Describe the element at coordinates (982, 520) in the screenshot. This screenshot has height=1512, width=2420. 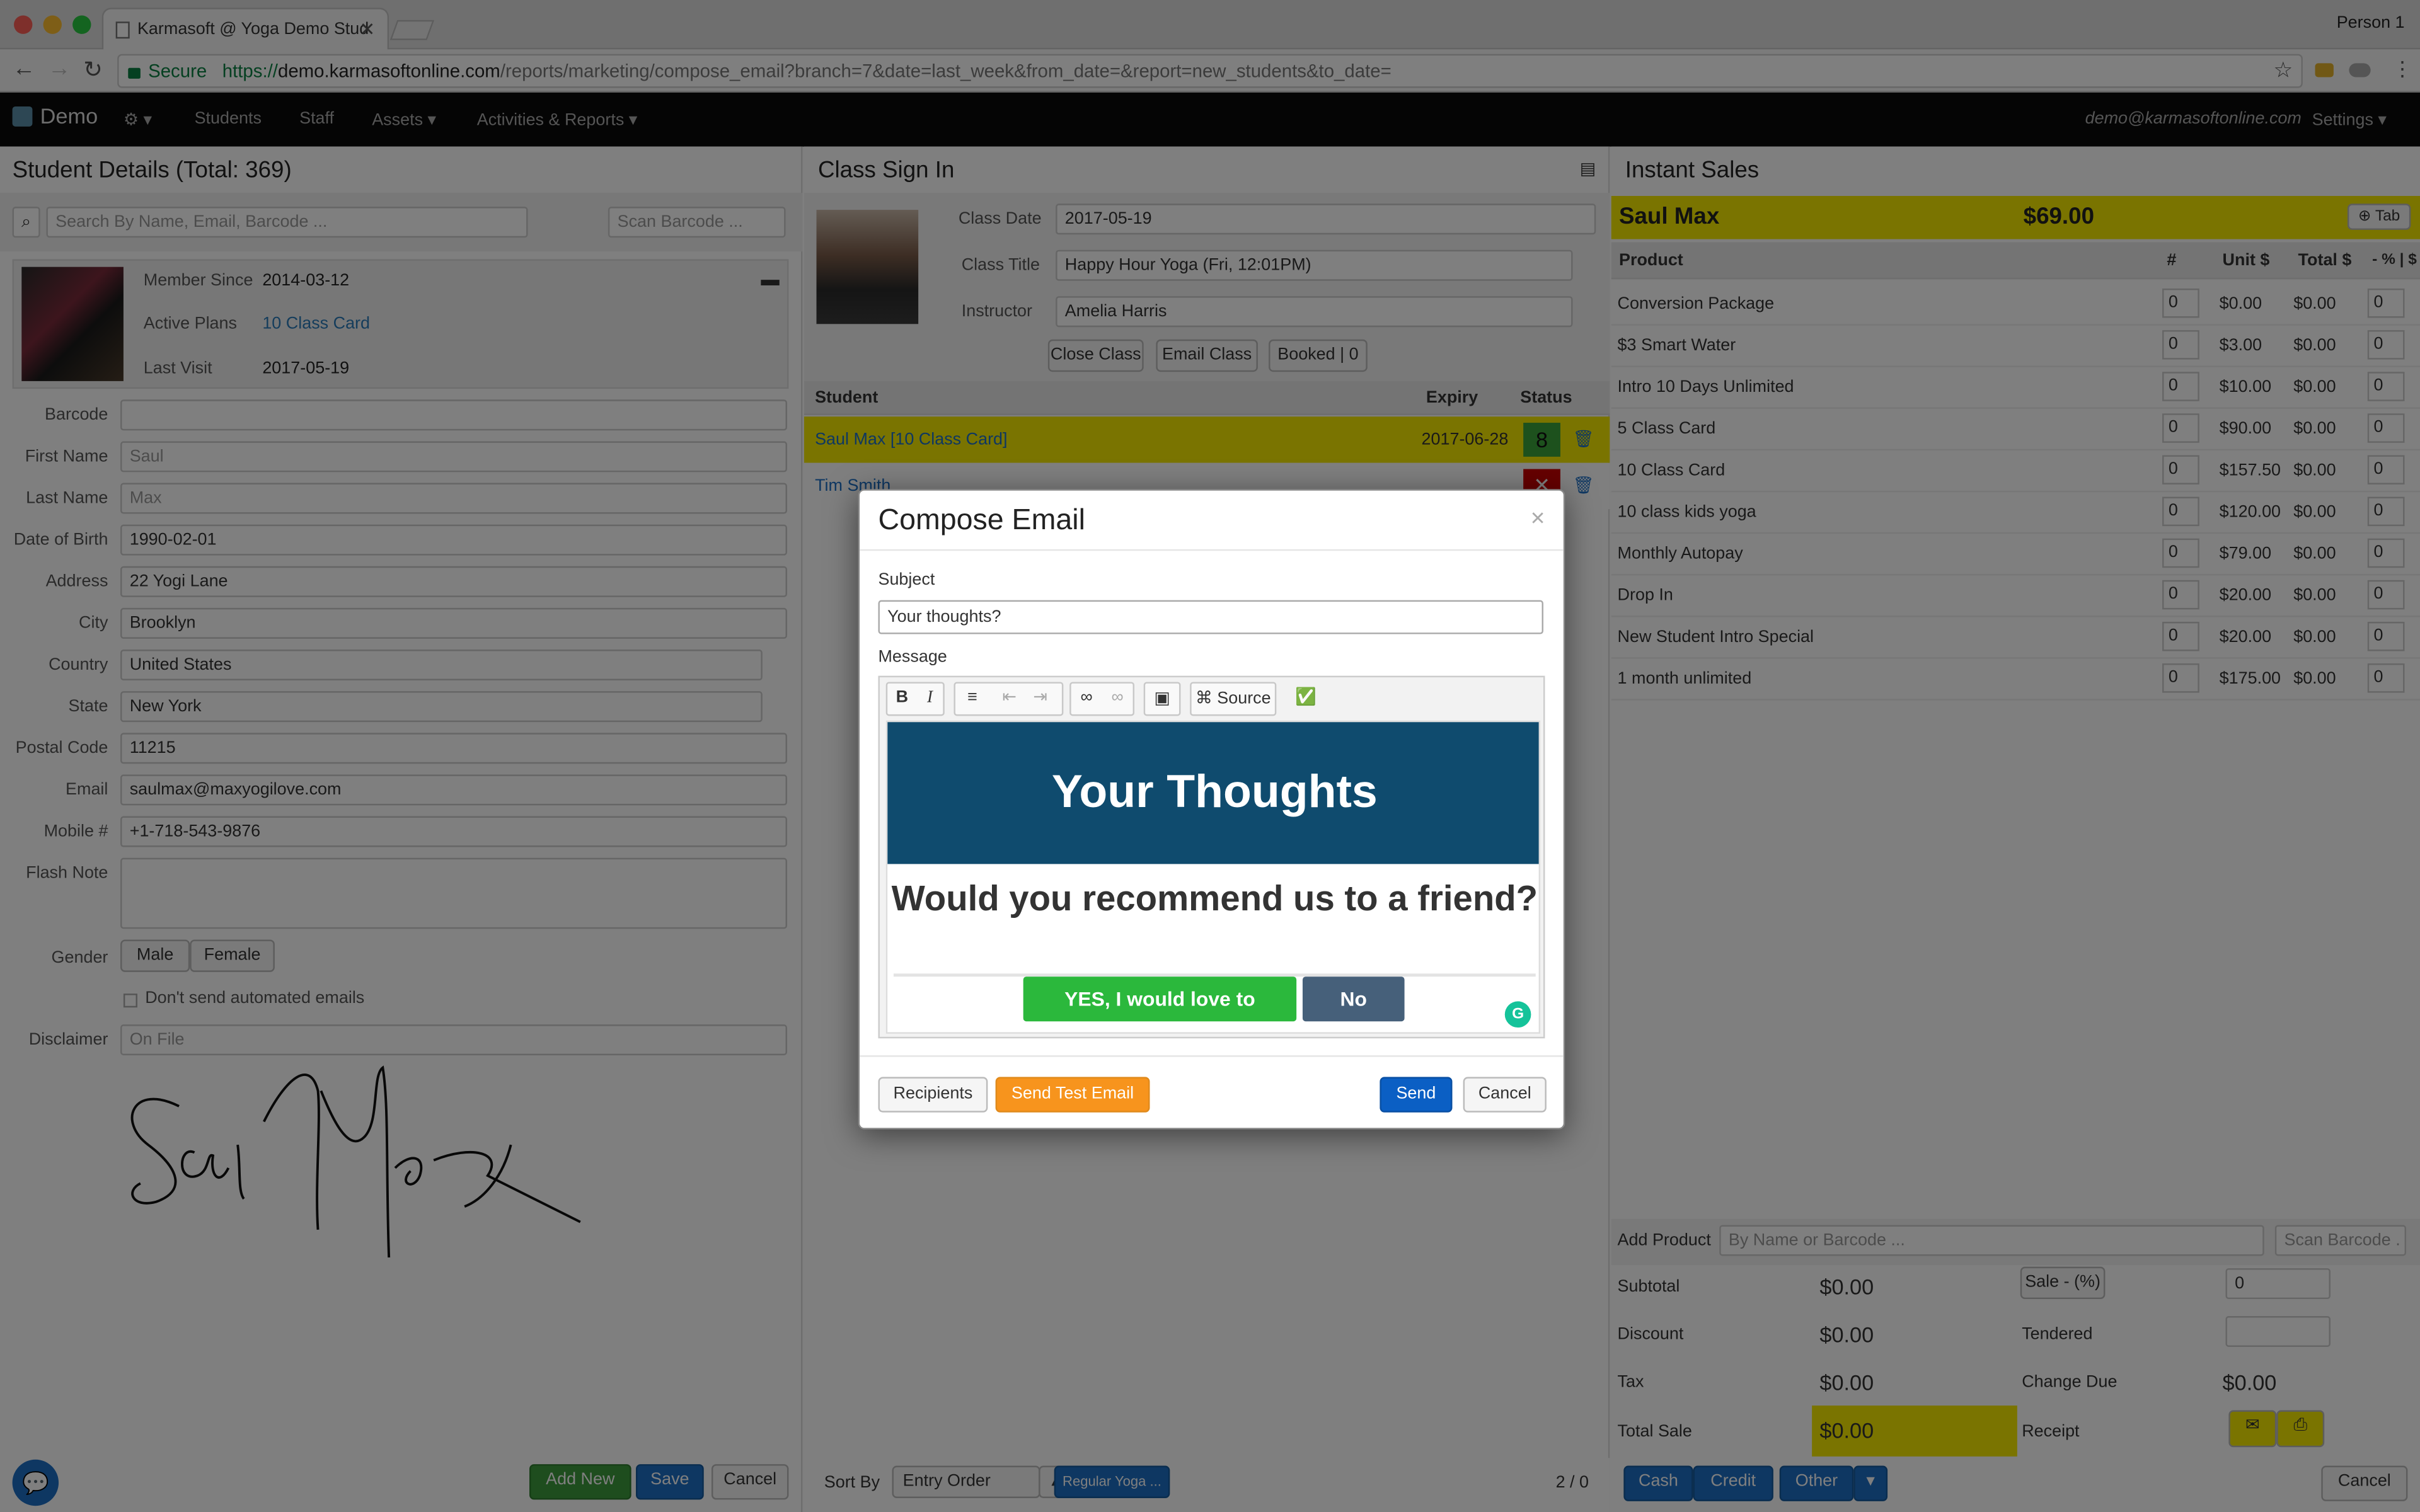
I see `modal-title: Compose Email` at that location.